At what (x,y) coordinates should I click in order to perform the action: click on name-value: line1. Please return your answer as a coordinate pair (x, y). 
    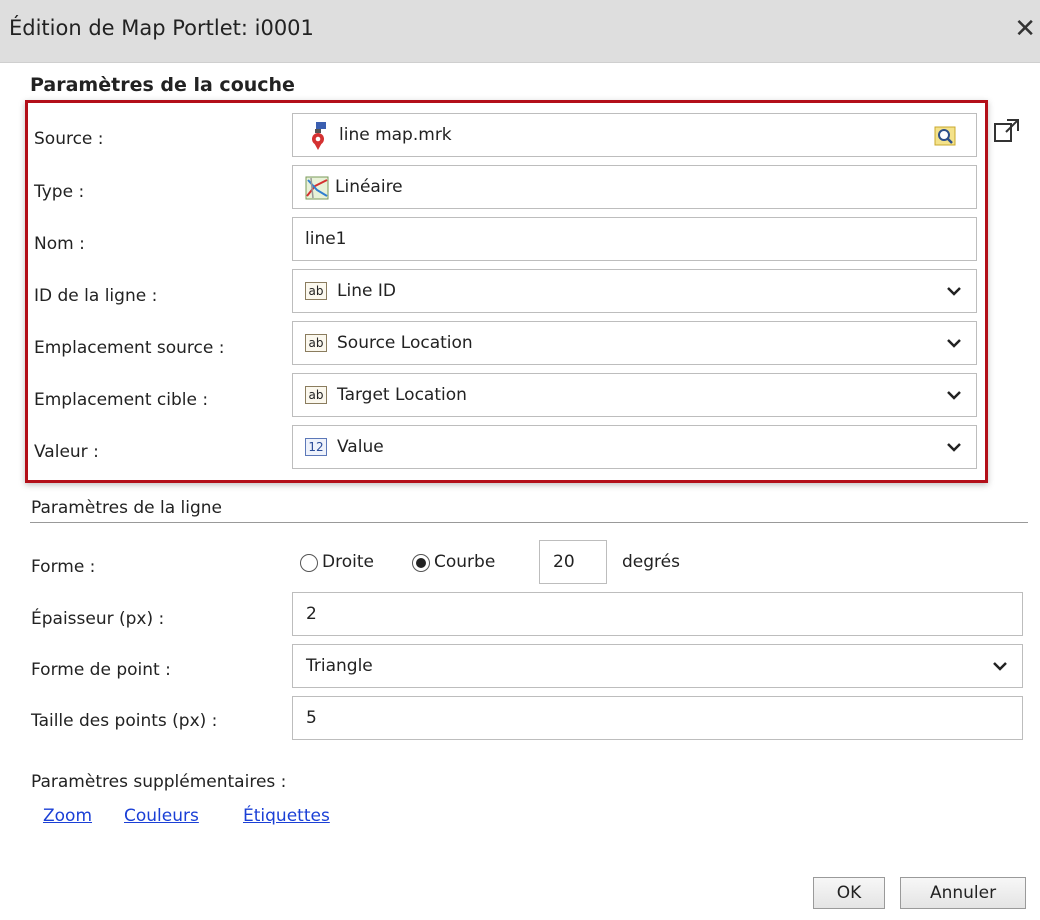
    Looking at the image, I should click on (326, 239).